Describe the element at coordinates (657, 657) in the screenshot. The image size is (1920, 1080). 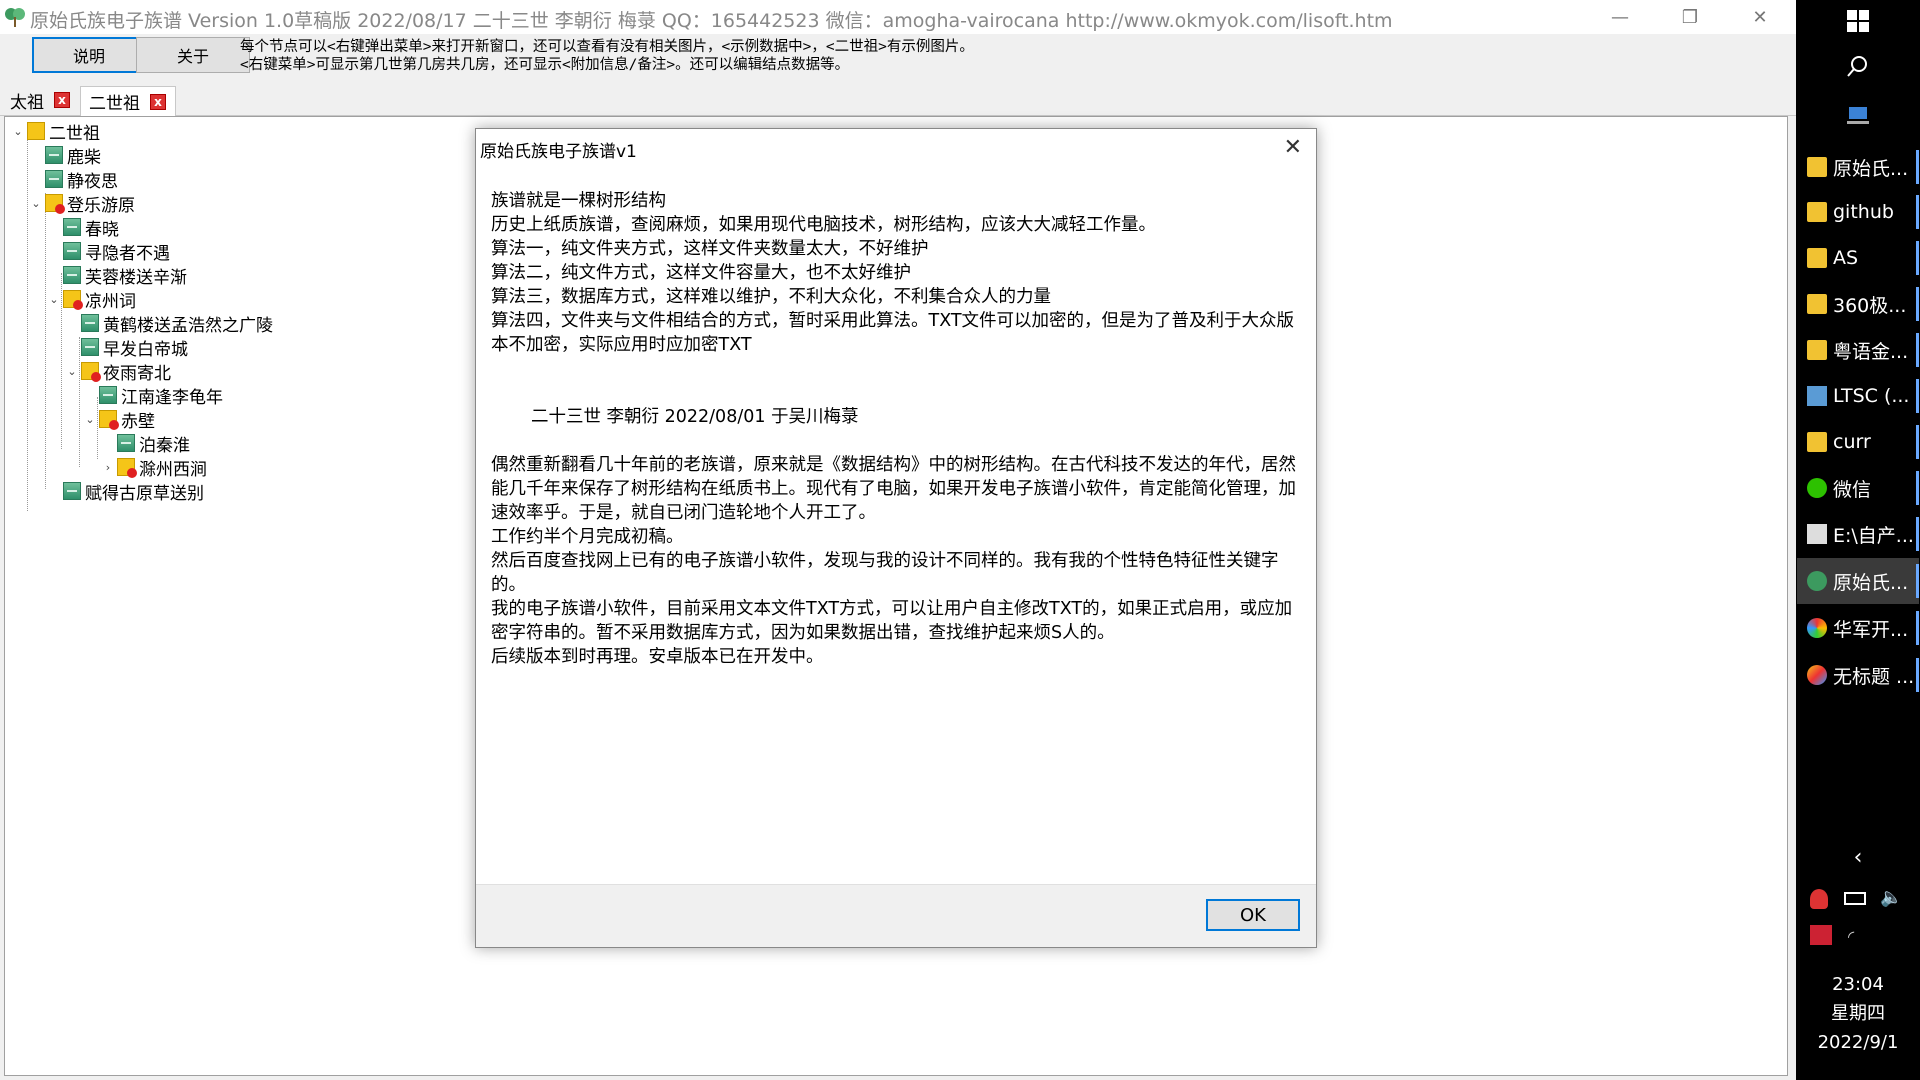
I see `dialog-para: 后续版本到时再理。安卓版本已在开发中。` at that location.